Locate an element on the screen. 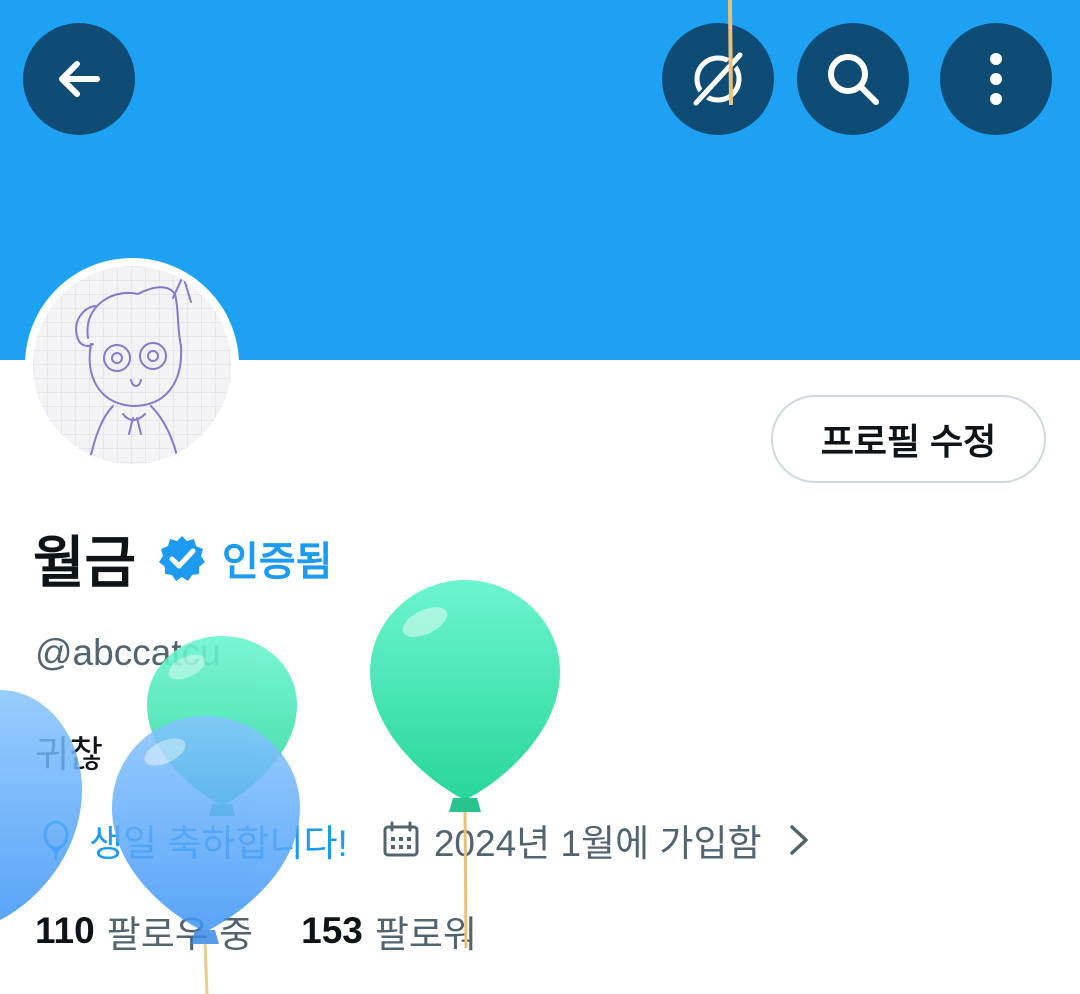  following-label: 팔로우 중 is located at coordinates (180, 931).